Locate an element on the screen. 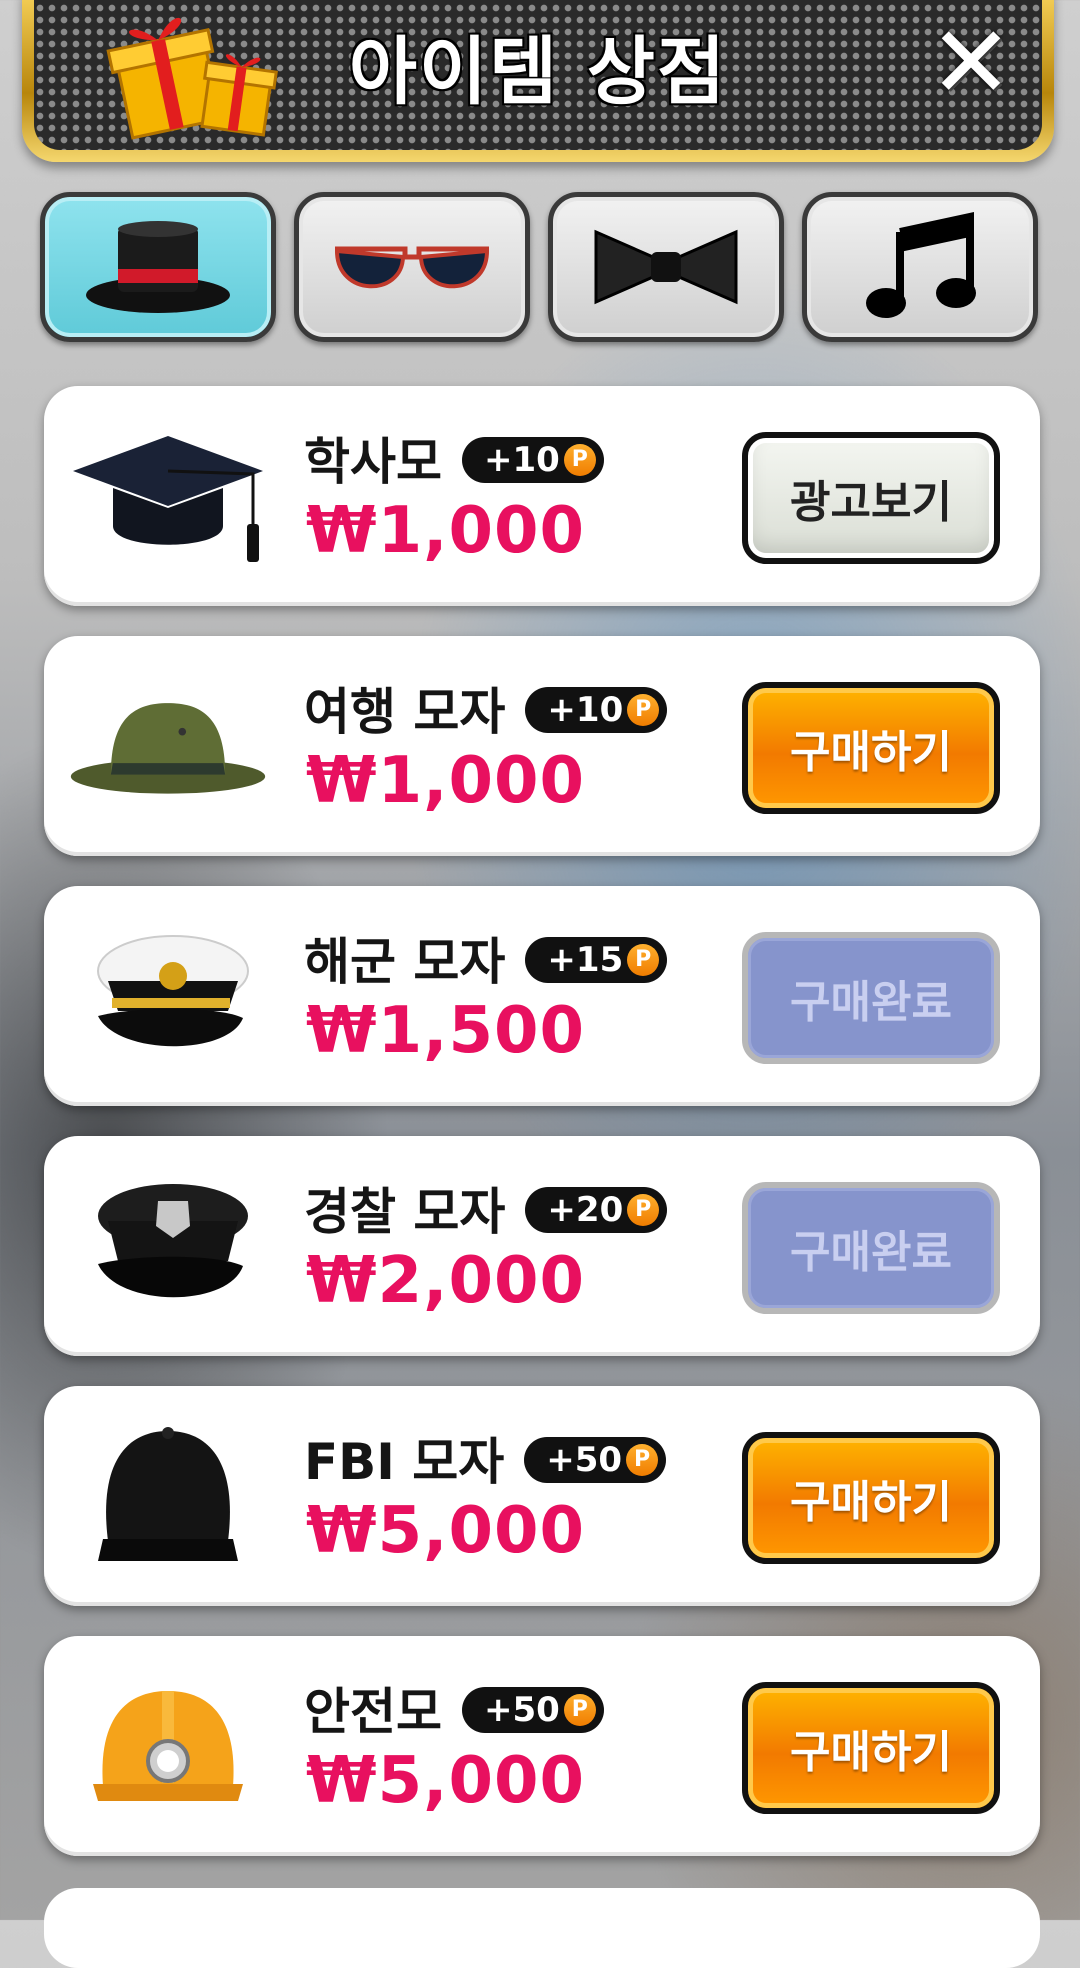  item-card-graduation-cap: 학사모 +10 P ₩1,000 광고보기 is located at coordinates (542, 496).